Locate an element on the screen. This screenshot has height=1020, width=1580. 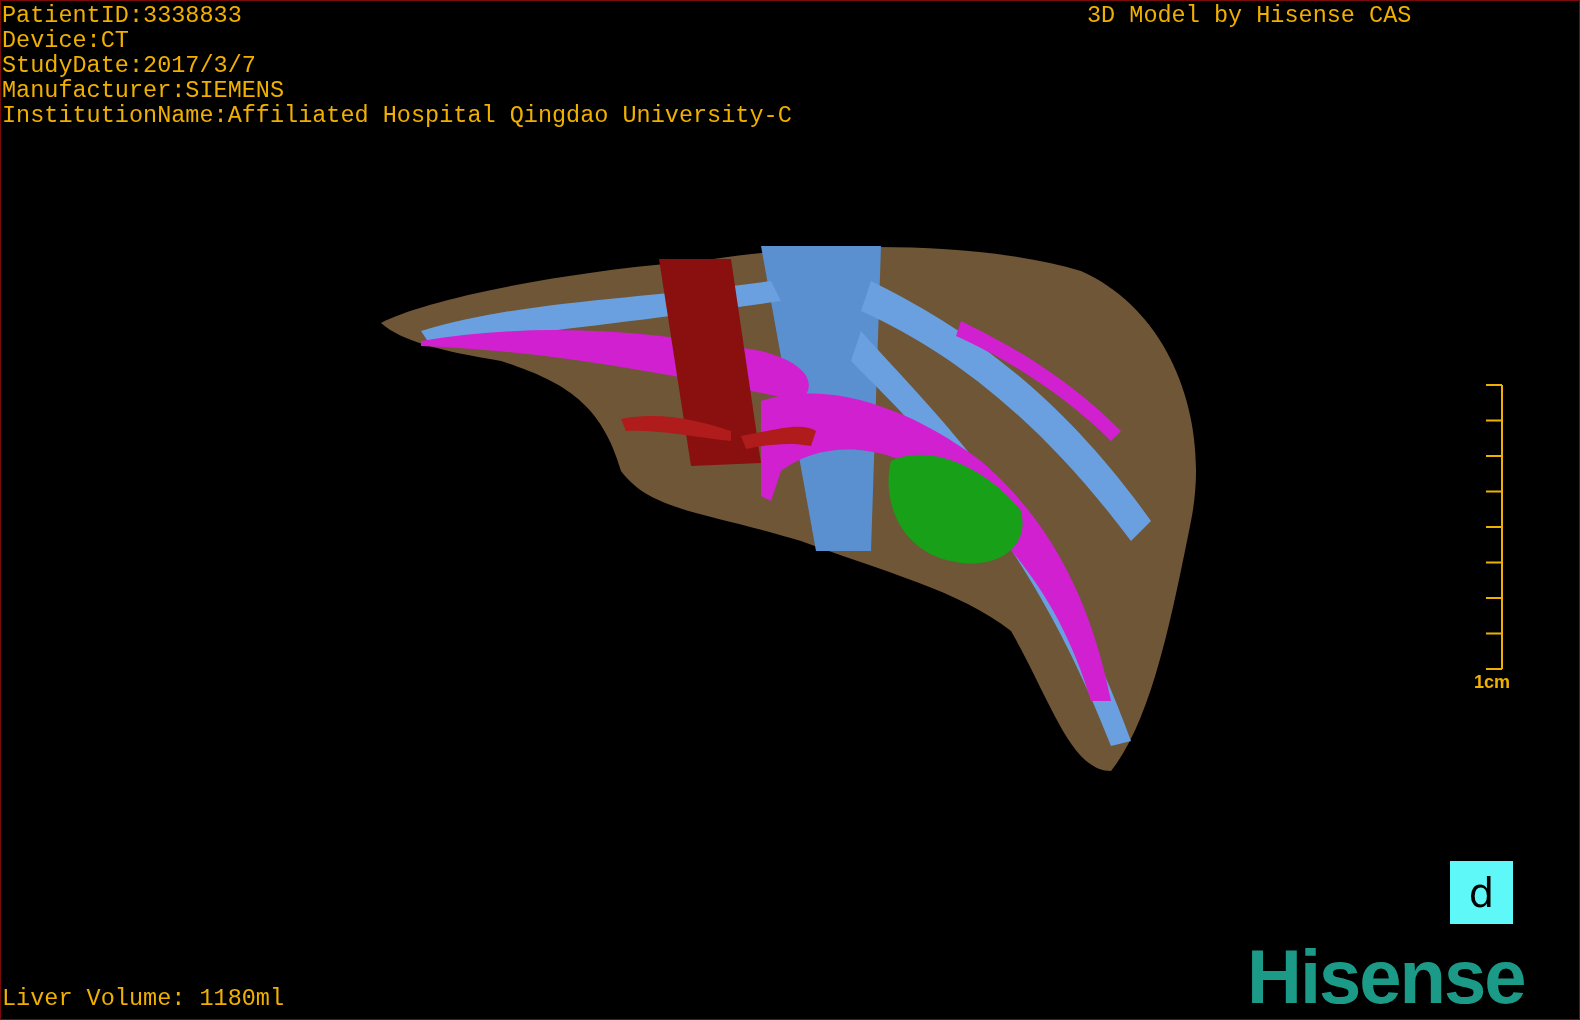
model-title: 3D Model by Hisense CAS is located at coordinates (1249, 15).